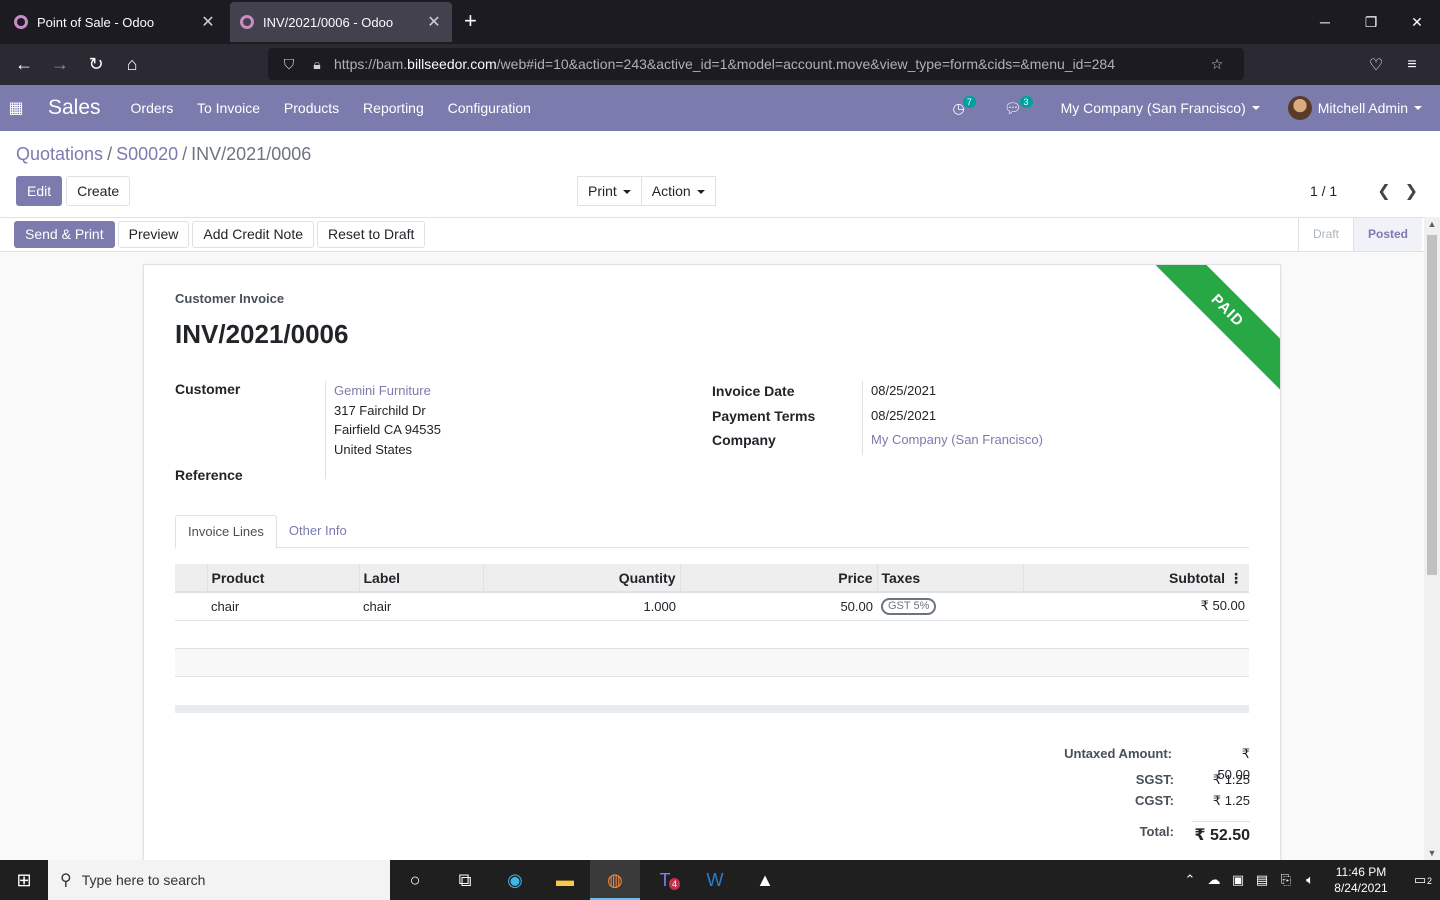  I want to click on pocket-icon: ♡, so click(1376, 65).